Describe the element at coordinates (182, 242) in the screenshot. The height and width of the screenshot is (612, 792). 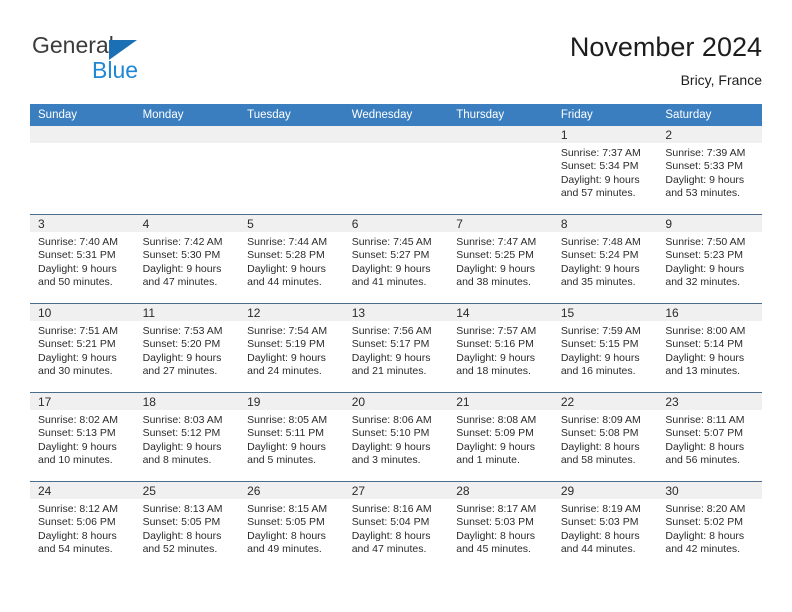
I see `sunrise-text: Sunrise: 7:42 AM` at that location.